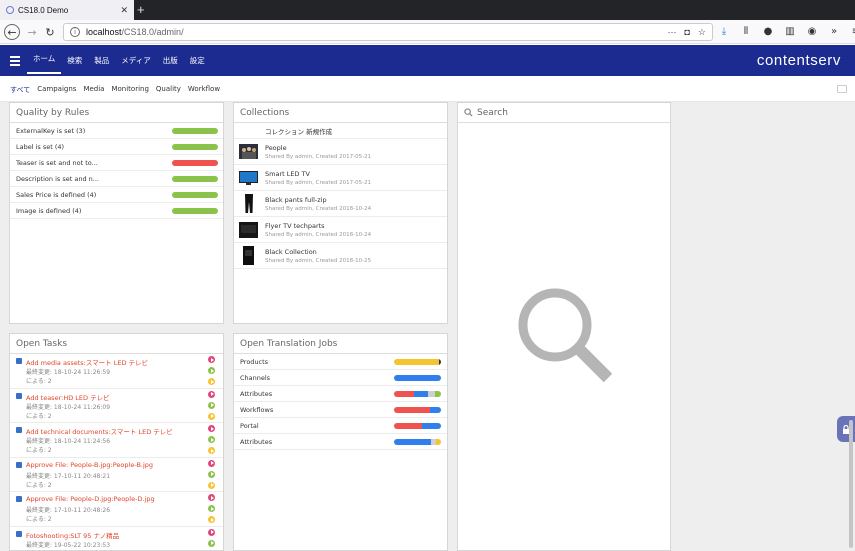  Describe the element at coordinates (75, 32) in the screenshot. I see `site-info-icon: i` at that location.